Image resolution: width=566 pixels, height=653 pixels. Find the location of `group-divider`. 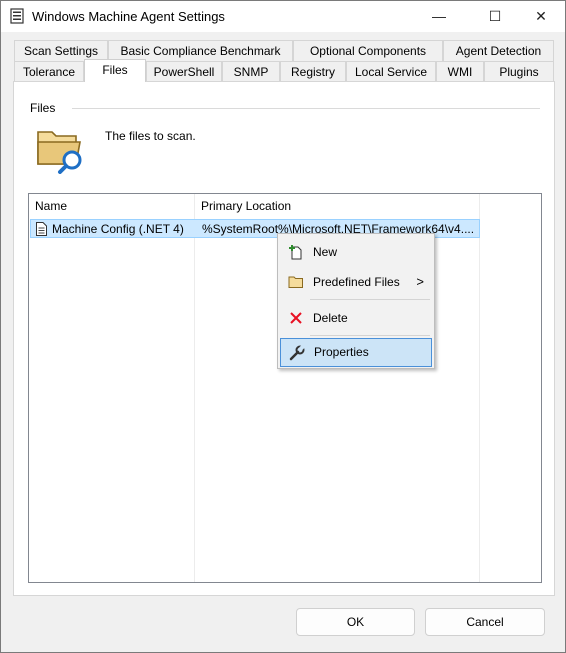

group-divider is located at coordinates (306, 108).